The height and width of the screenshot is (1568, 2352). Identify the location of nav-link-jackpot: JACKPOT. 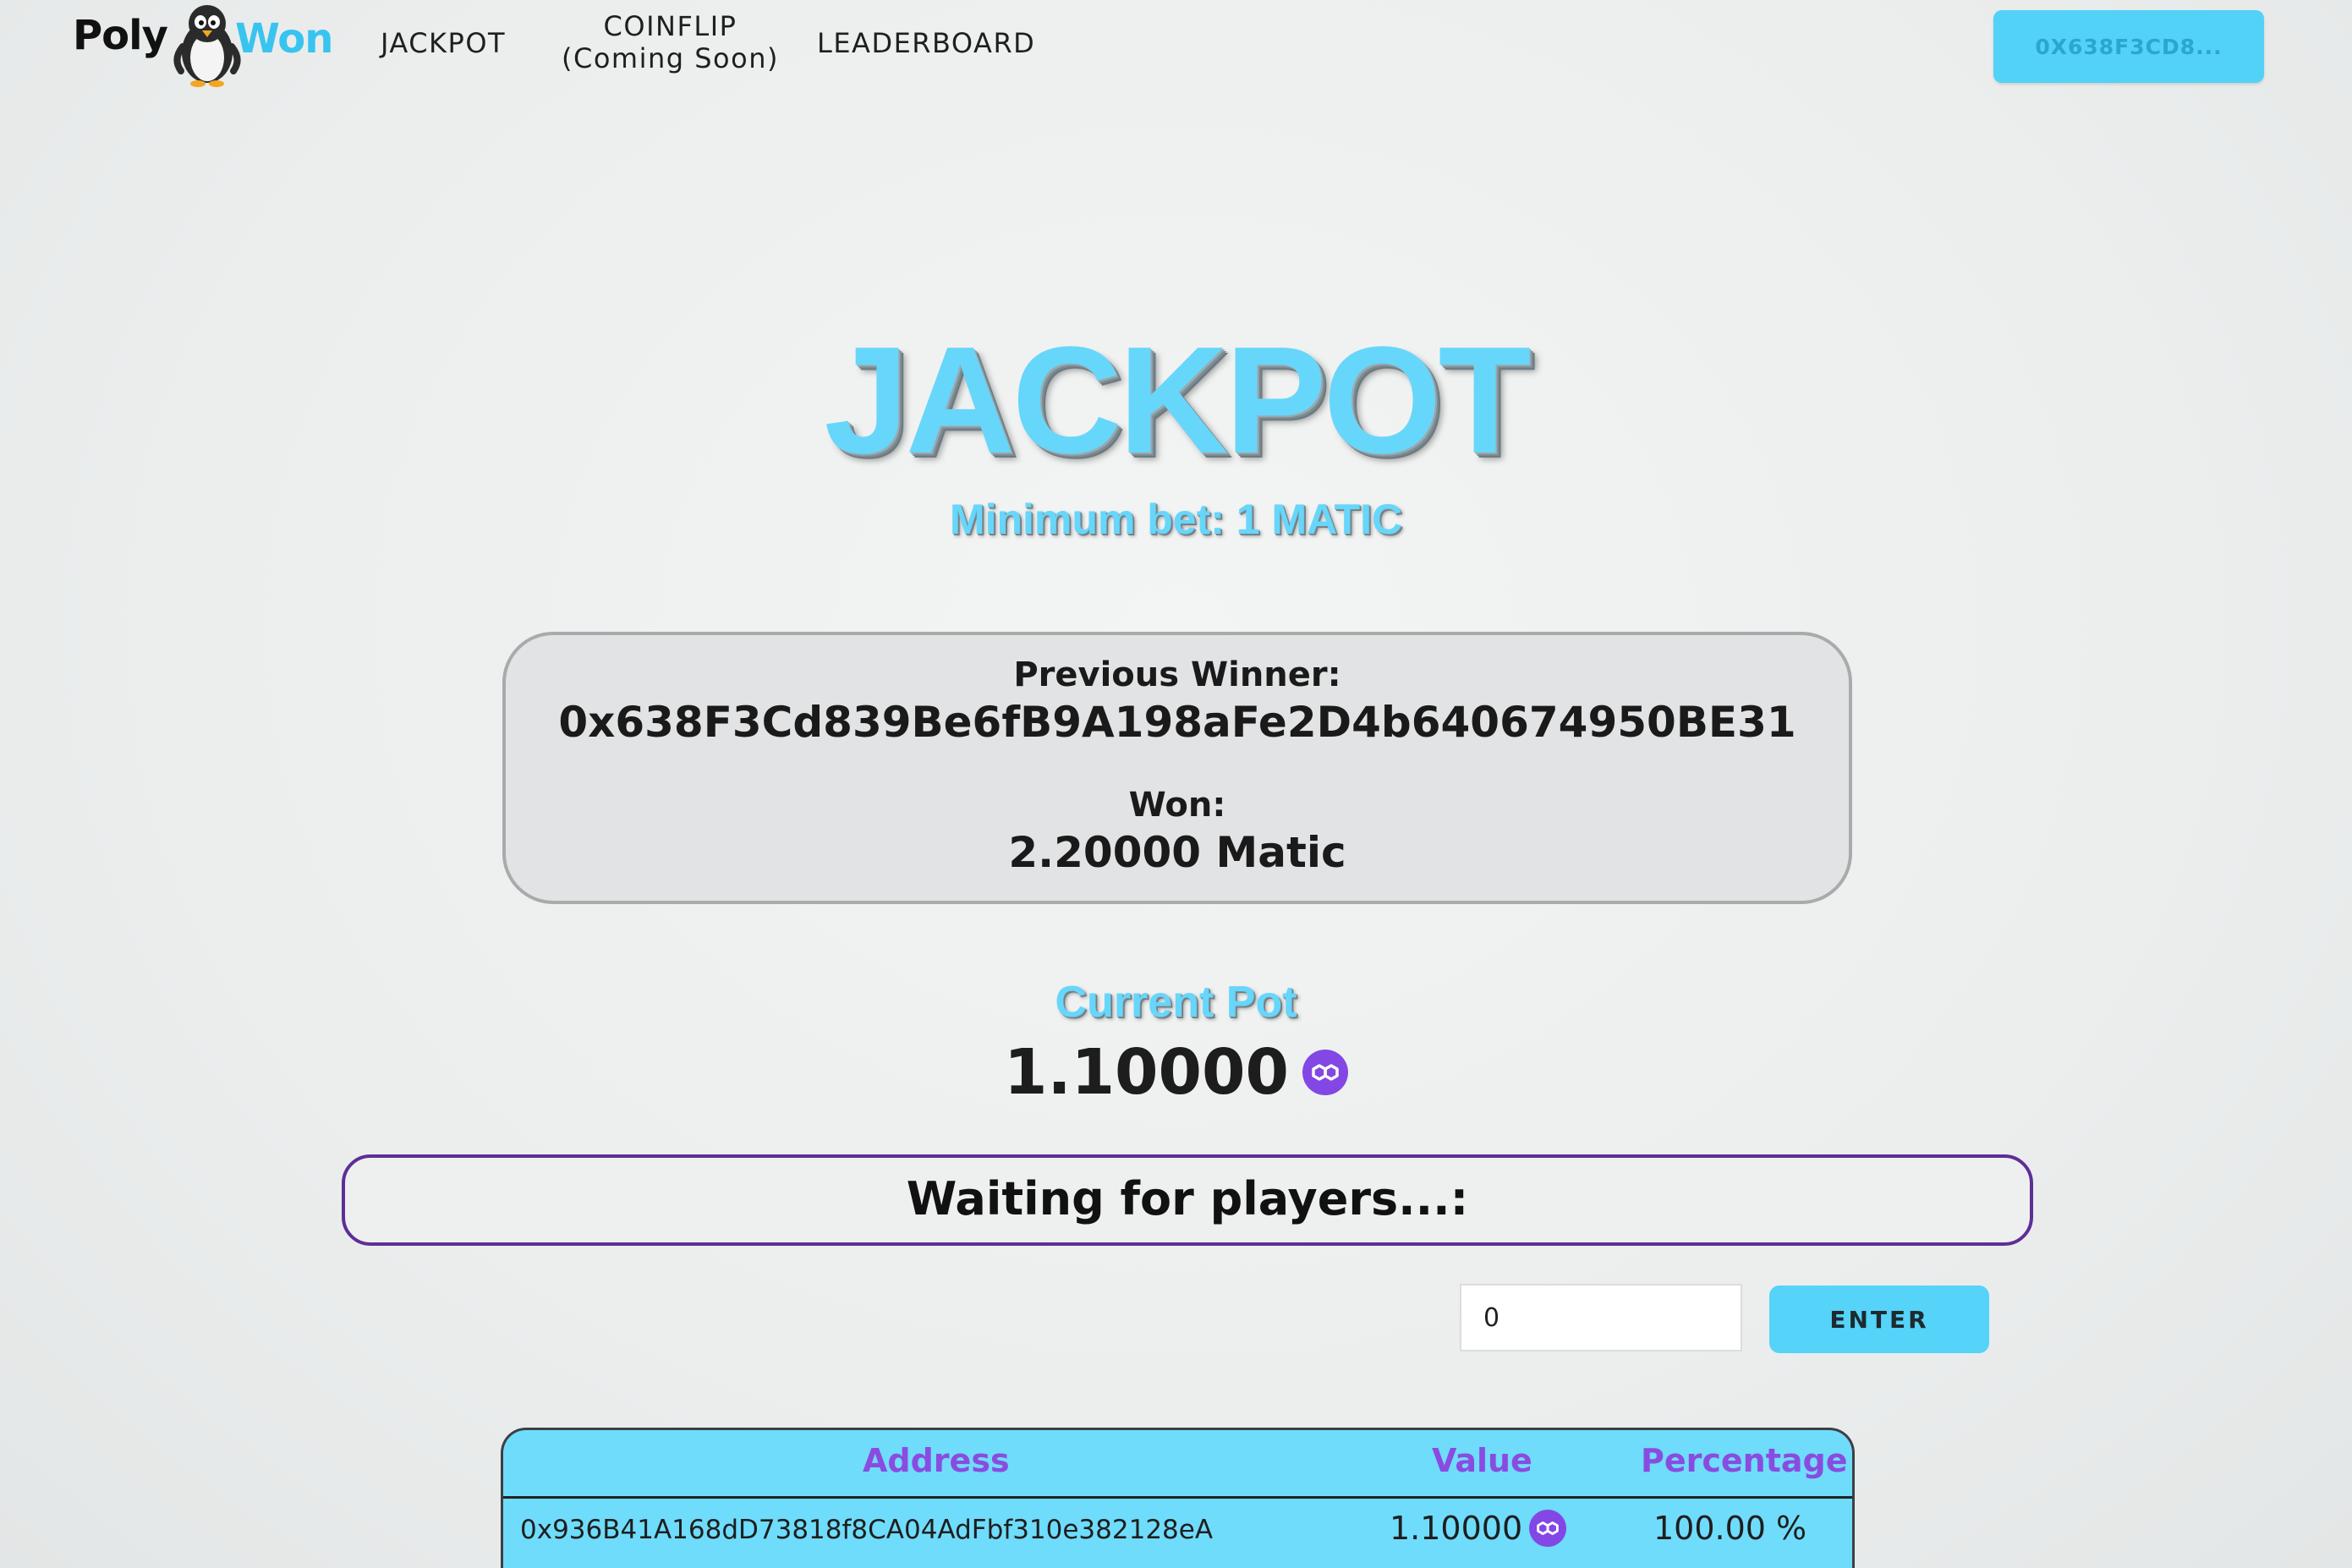
(443, 43).